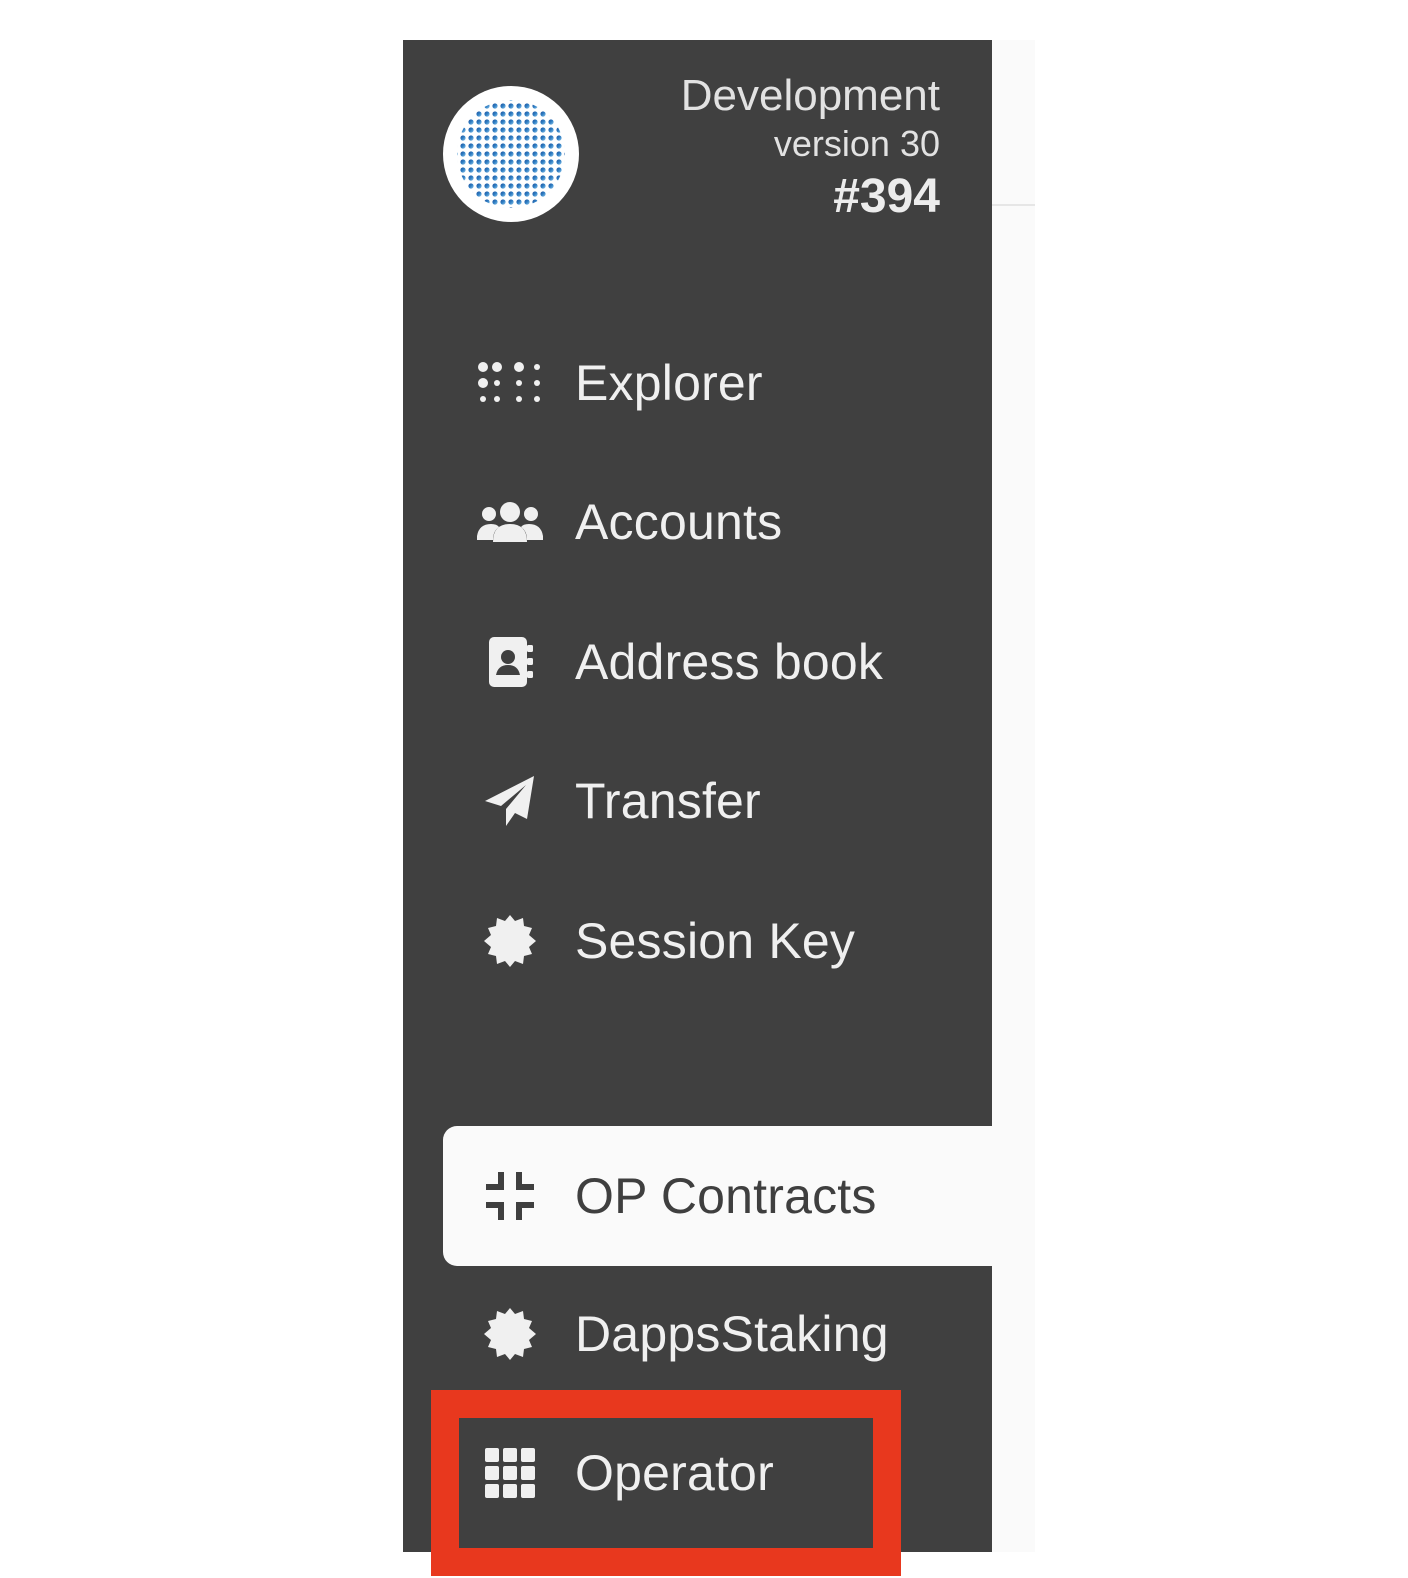 The image size is (1408, 1578). I want to click on sidebar-item-label: DappsStaking, so click(732, 1334).